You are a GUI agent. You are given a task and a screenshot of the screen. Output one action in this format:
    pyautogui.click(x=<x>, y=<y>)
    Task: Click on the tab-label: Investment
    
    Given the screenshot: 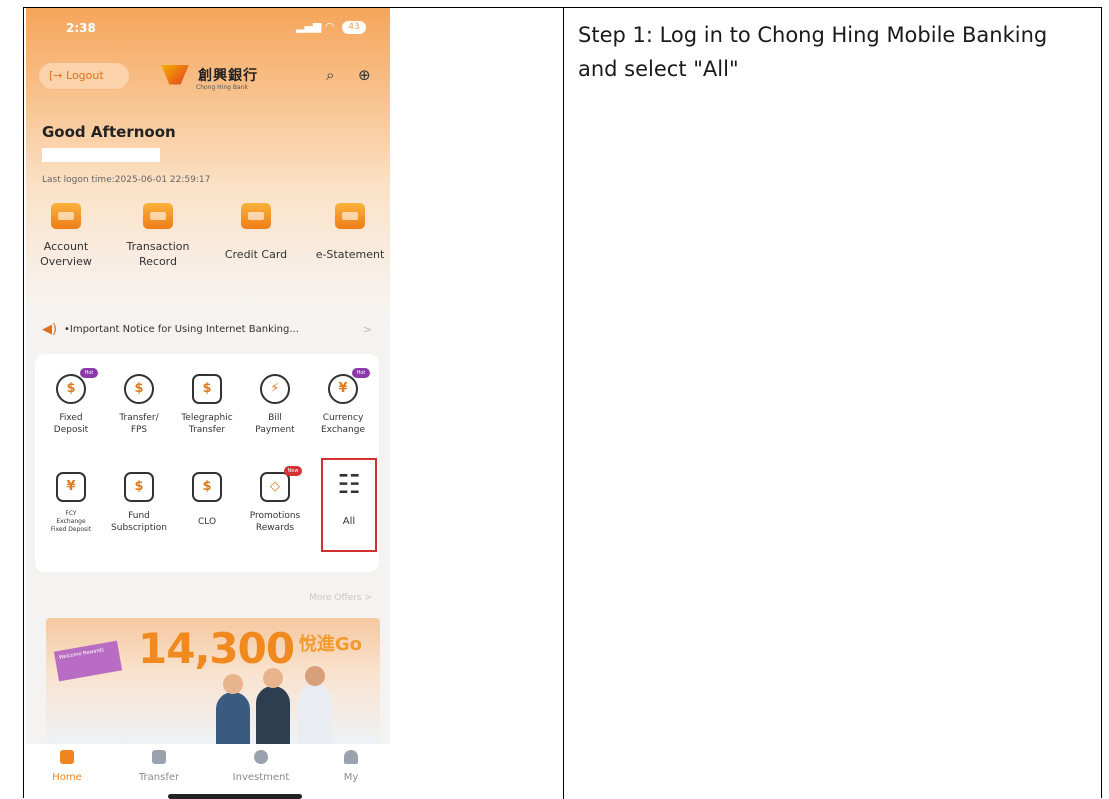 What is the action you would take?
    pyautogui.click(x=261, y=777)
    